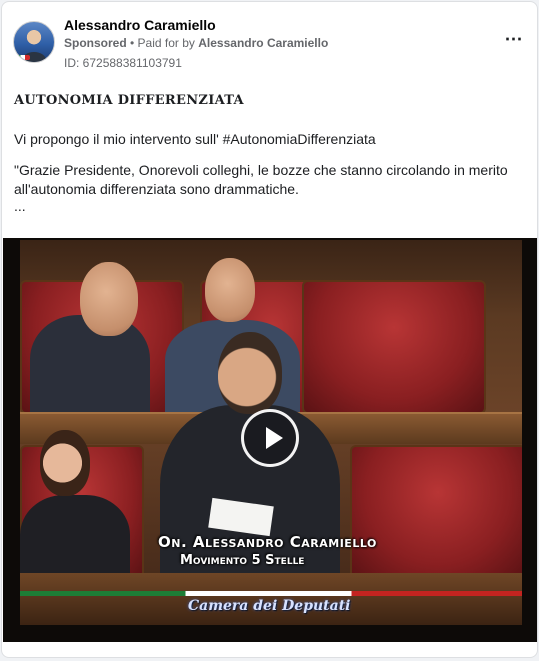  I want to click on play-icon, so click(270, 438).